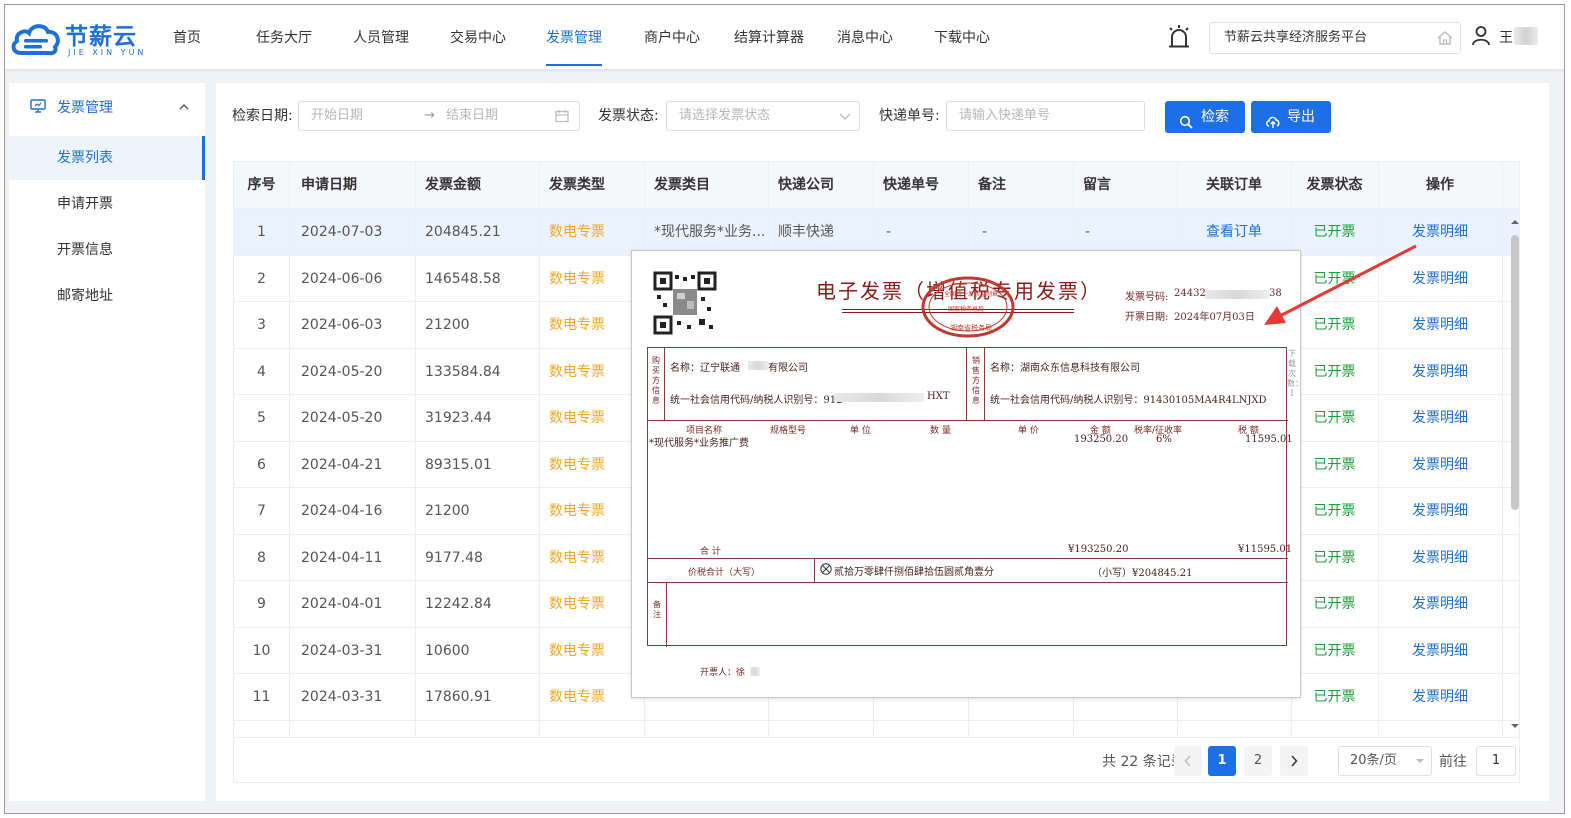 Image resolution: width=1571 pixels, height=818 pixels. Describe the element at coordinates (788, 368) in the screenshot. I see `buyer-name-suffix: 有限公司` at that location.